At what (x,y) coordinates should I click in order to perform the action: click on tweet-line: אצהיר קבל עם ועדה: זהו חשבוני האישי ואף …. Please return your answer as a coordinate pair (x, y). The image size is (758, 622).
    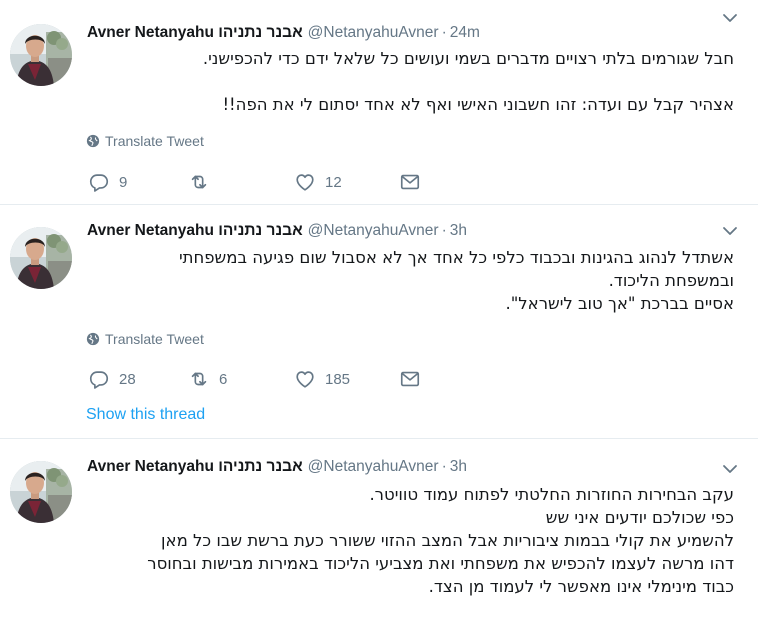
    Looking at the image, I should click on (478, 104).